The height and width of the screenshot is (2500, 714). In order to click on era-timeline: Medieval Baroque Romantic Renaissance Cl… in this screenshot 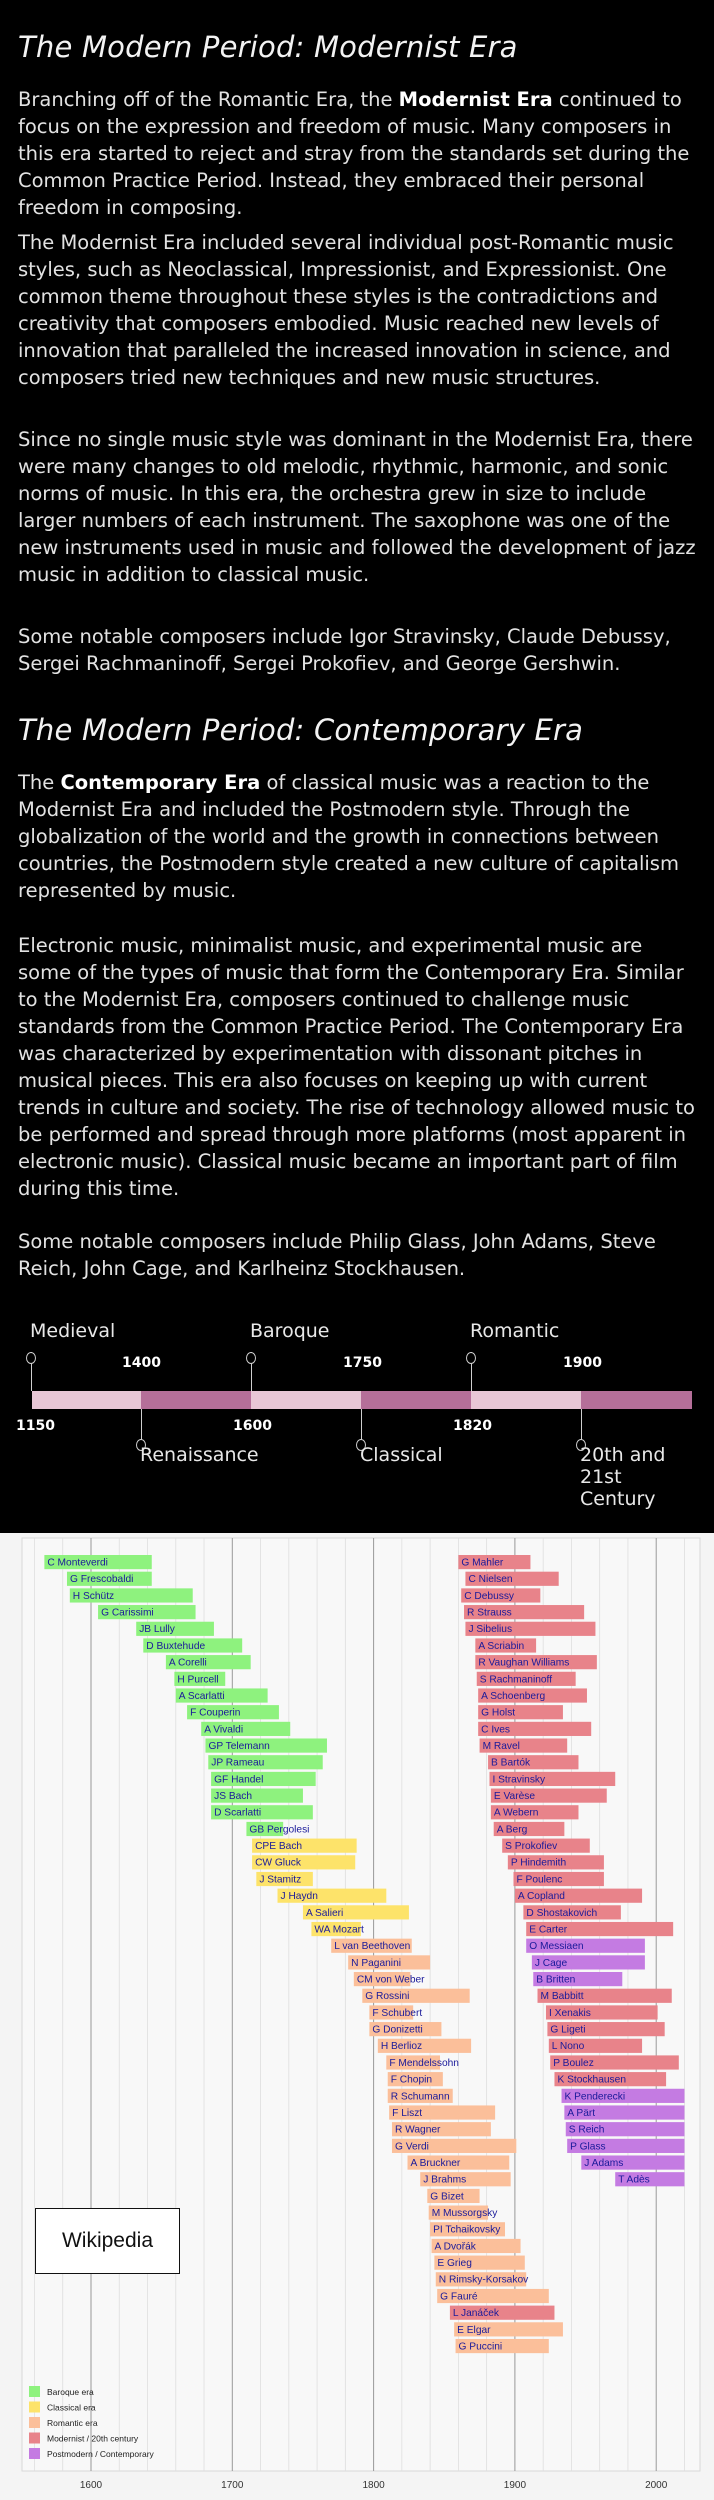, I will do `click(357, 1410)`.